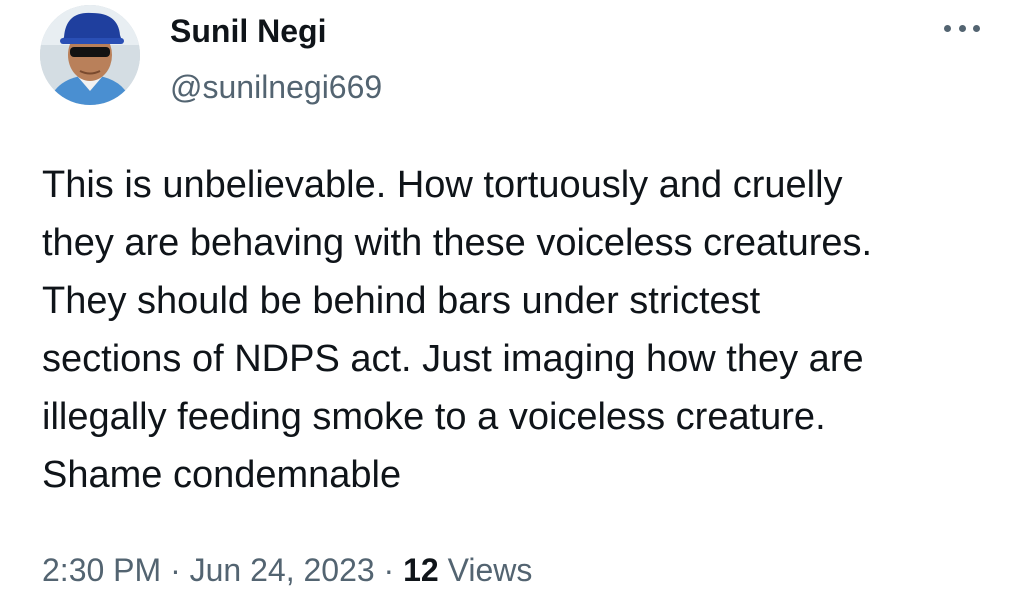  I want to click on avatar, so click(90, 55).